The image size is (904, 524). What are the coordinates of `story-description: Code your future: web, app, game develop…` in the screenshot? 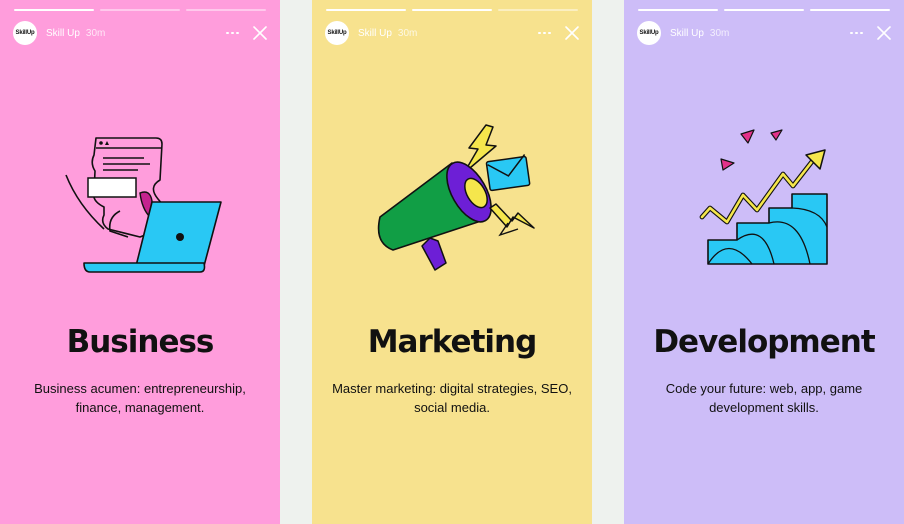 It's located at (764, 398).